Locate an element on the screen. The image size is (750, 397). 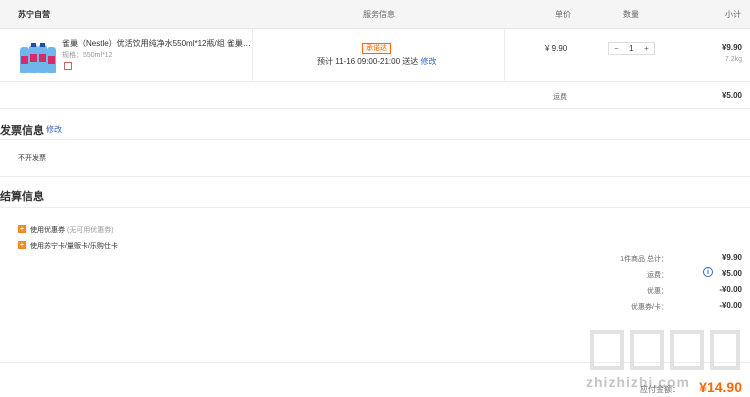
shipping-value: ¥5.00 is located at coordinates (731, 95).